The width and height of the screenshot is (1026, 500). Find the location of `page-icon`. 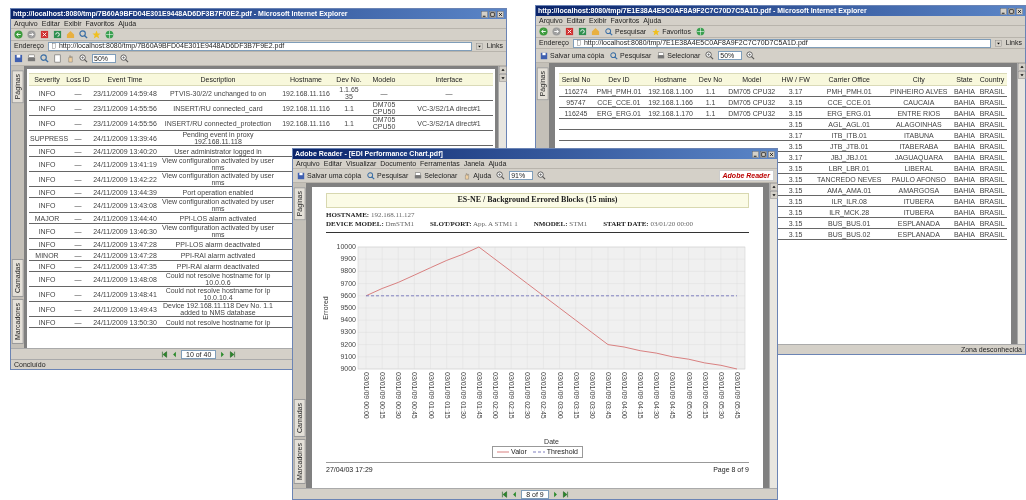

page-icon is located at coordinates (578, 43).